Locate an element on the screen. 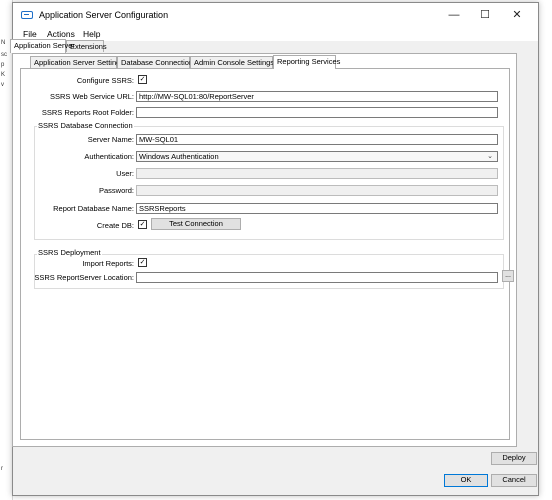 The width and height of the screenshot is (552, 500). title-bar: Application Server Configuration — ☐ ✕ is located at coordinates (275, 15).